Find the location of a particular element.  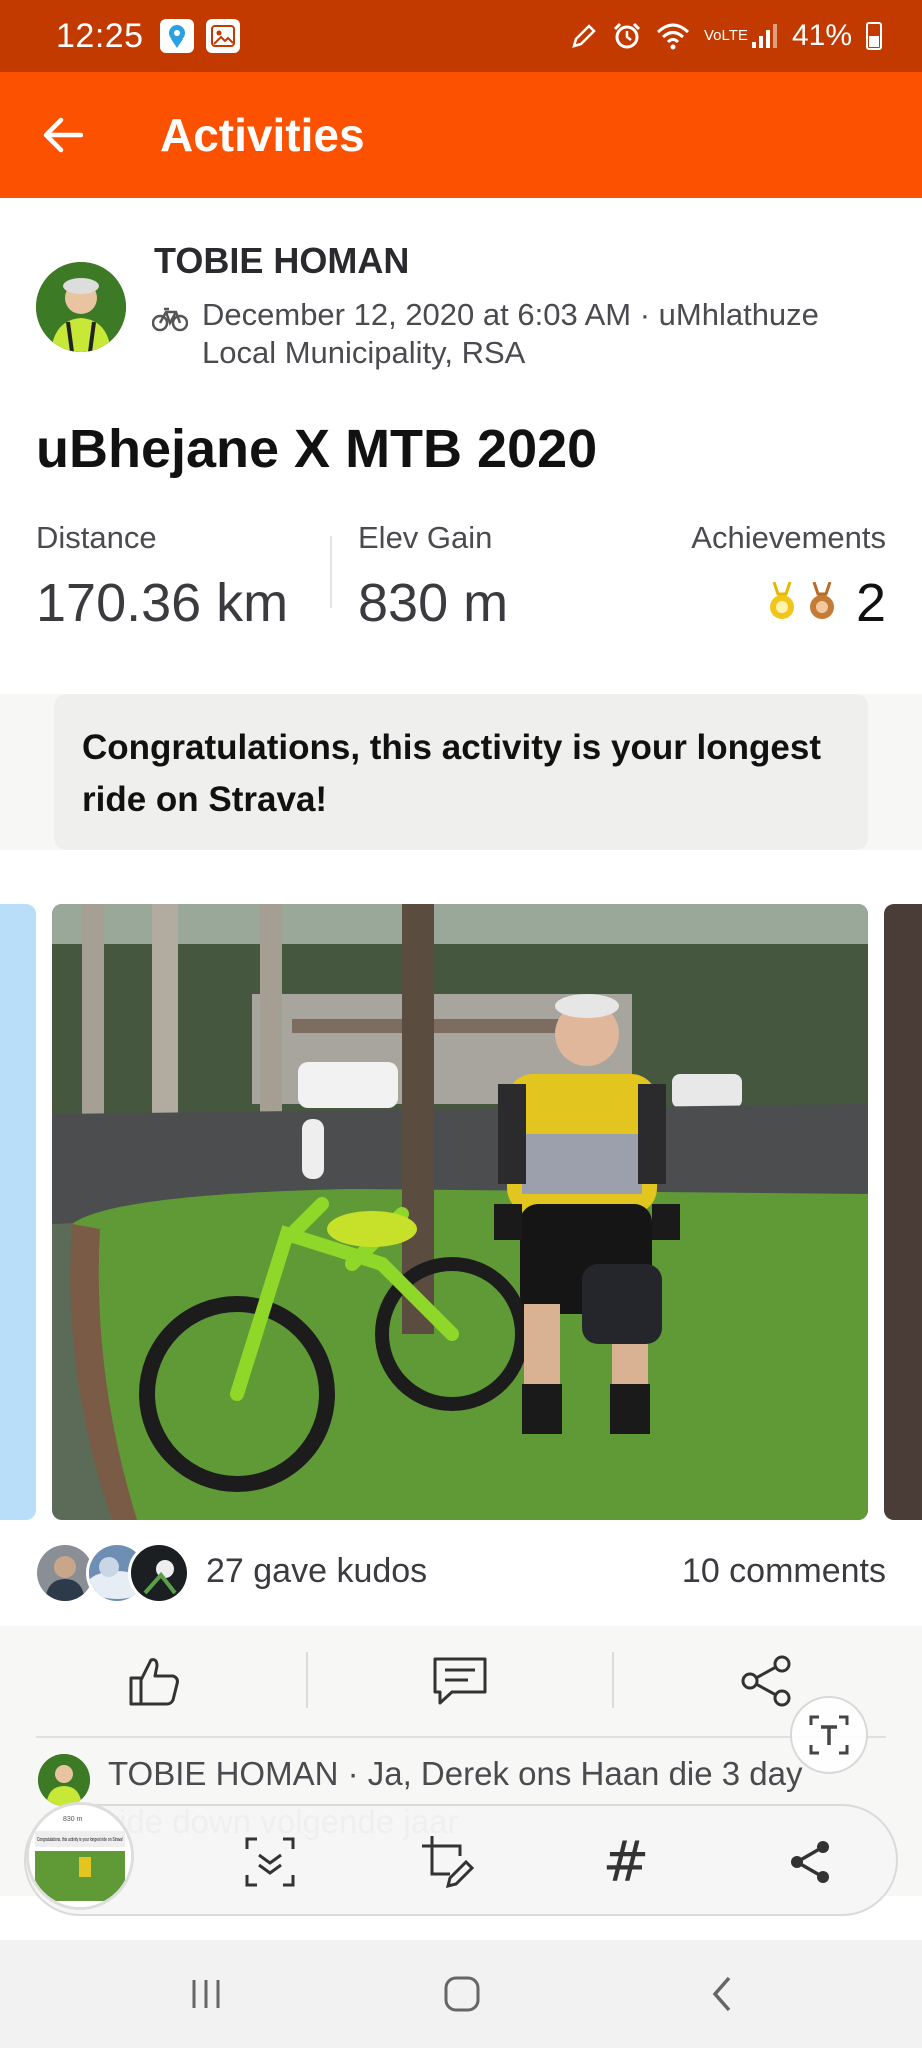

kudos-button is located at coordinates (154, 1681).